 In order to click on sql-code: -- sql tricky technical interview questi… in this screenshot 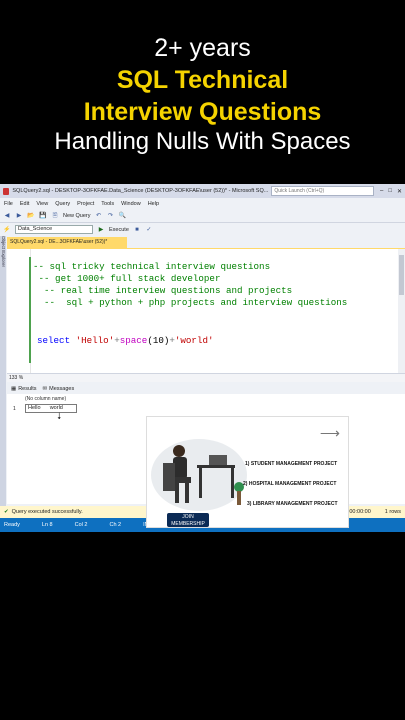, I will do `click(190, 297)`.